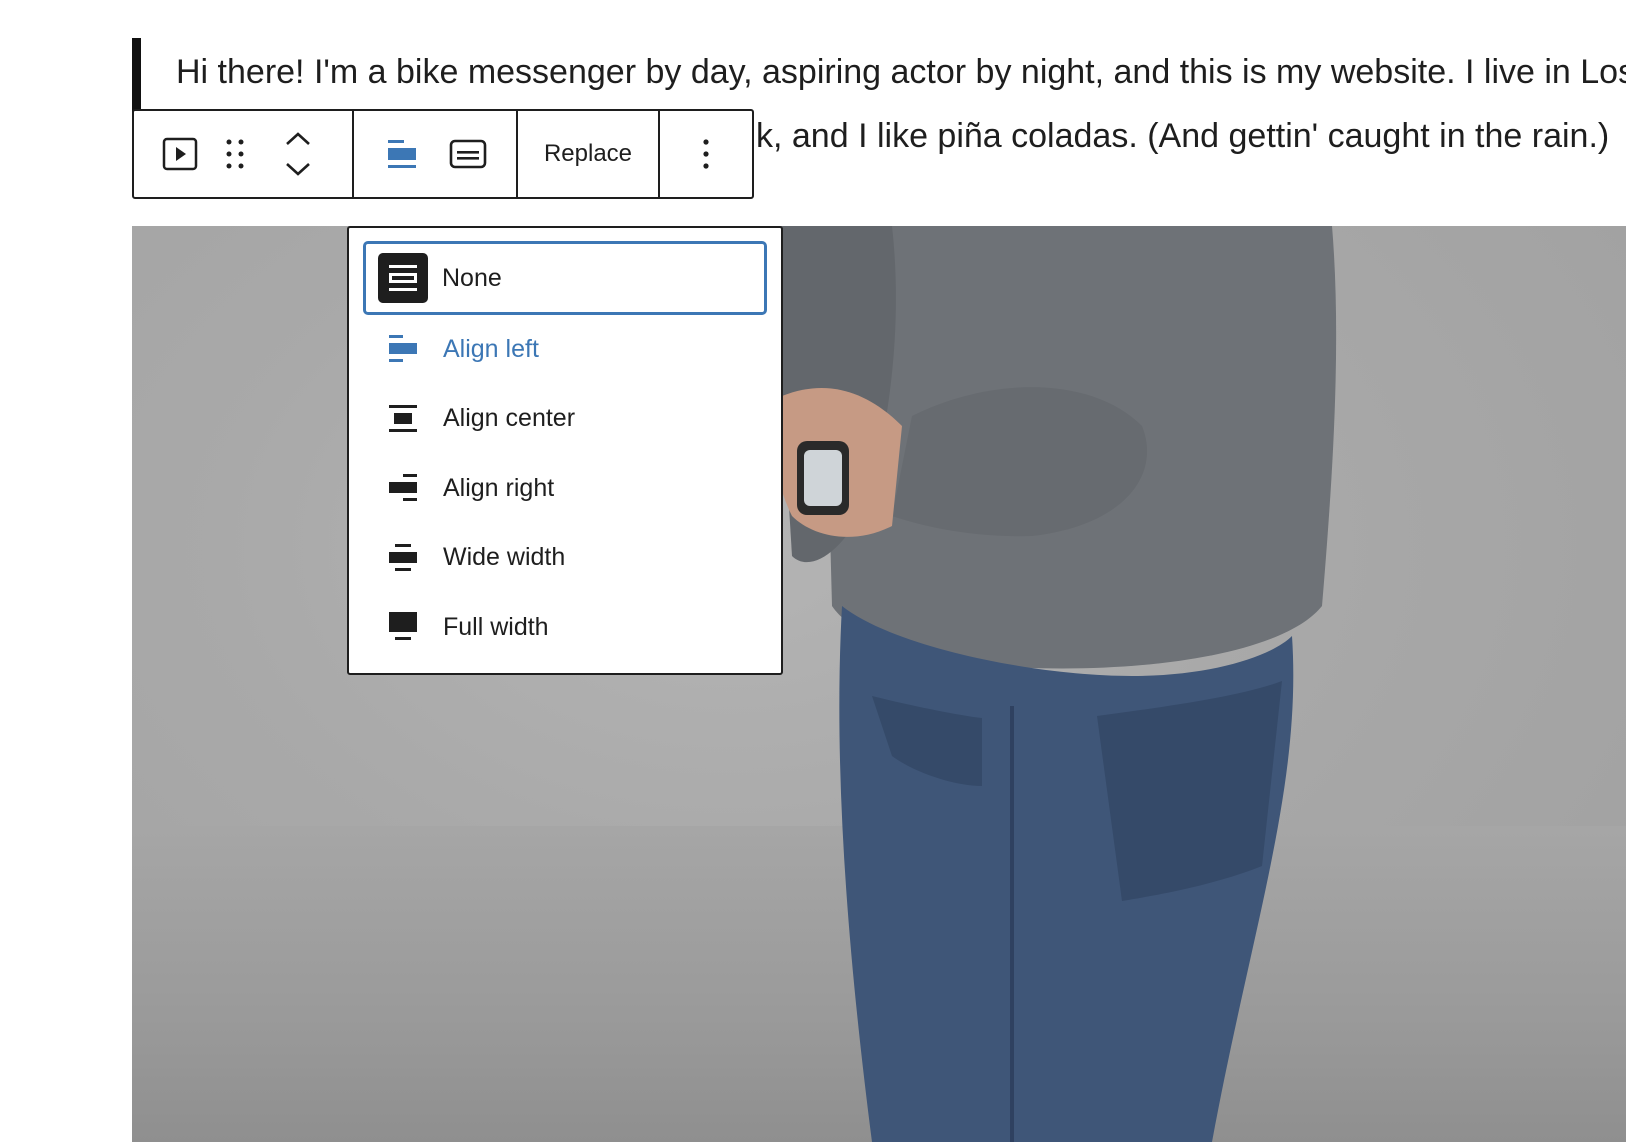 The height and width of the screenshot is (1142, 1626). I want to click on align-none-icon, so click(403, 278).